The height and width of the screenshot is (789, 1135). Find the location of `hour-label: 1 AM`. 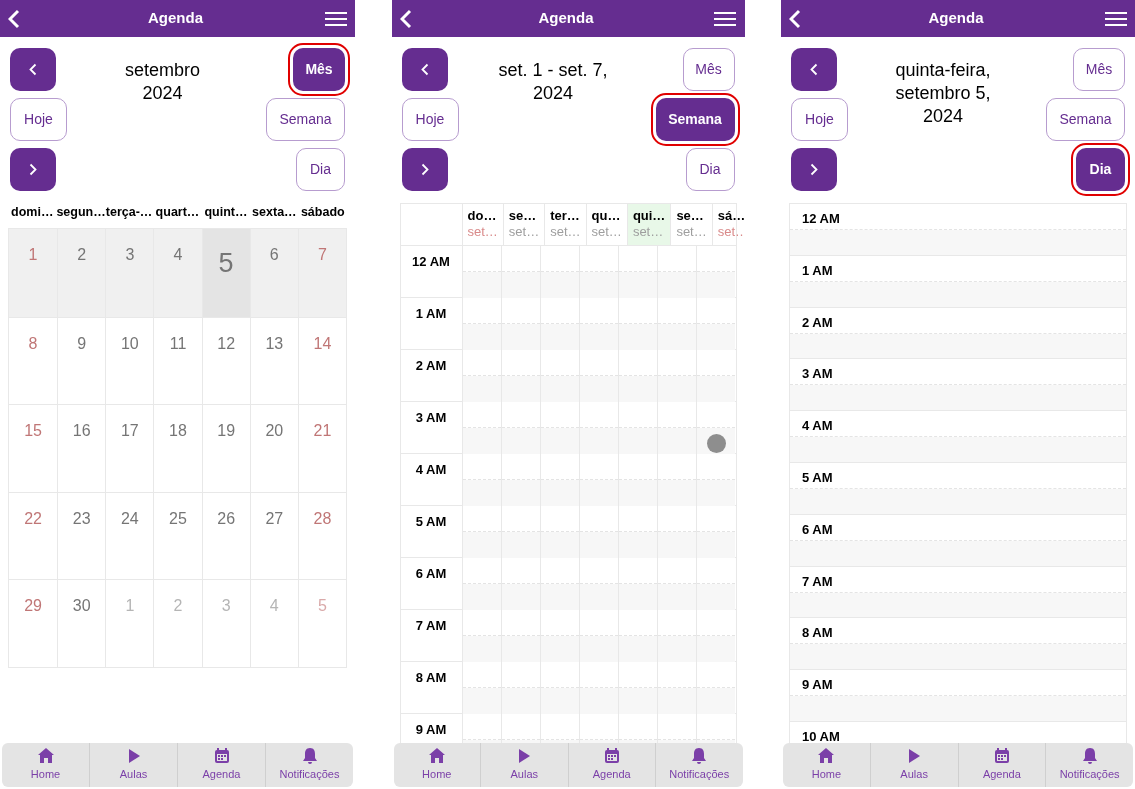

hour-label: 1 AM is located at coordinates (431, 314).